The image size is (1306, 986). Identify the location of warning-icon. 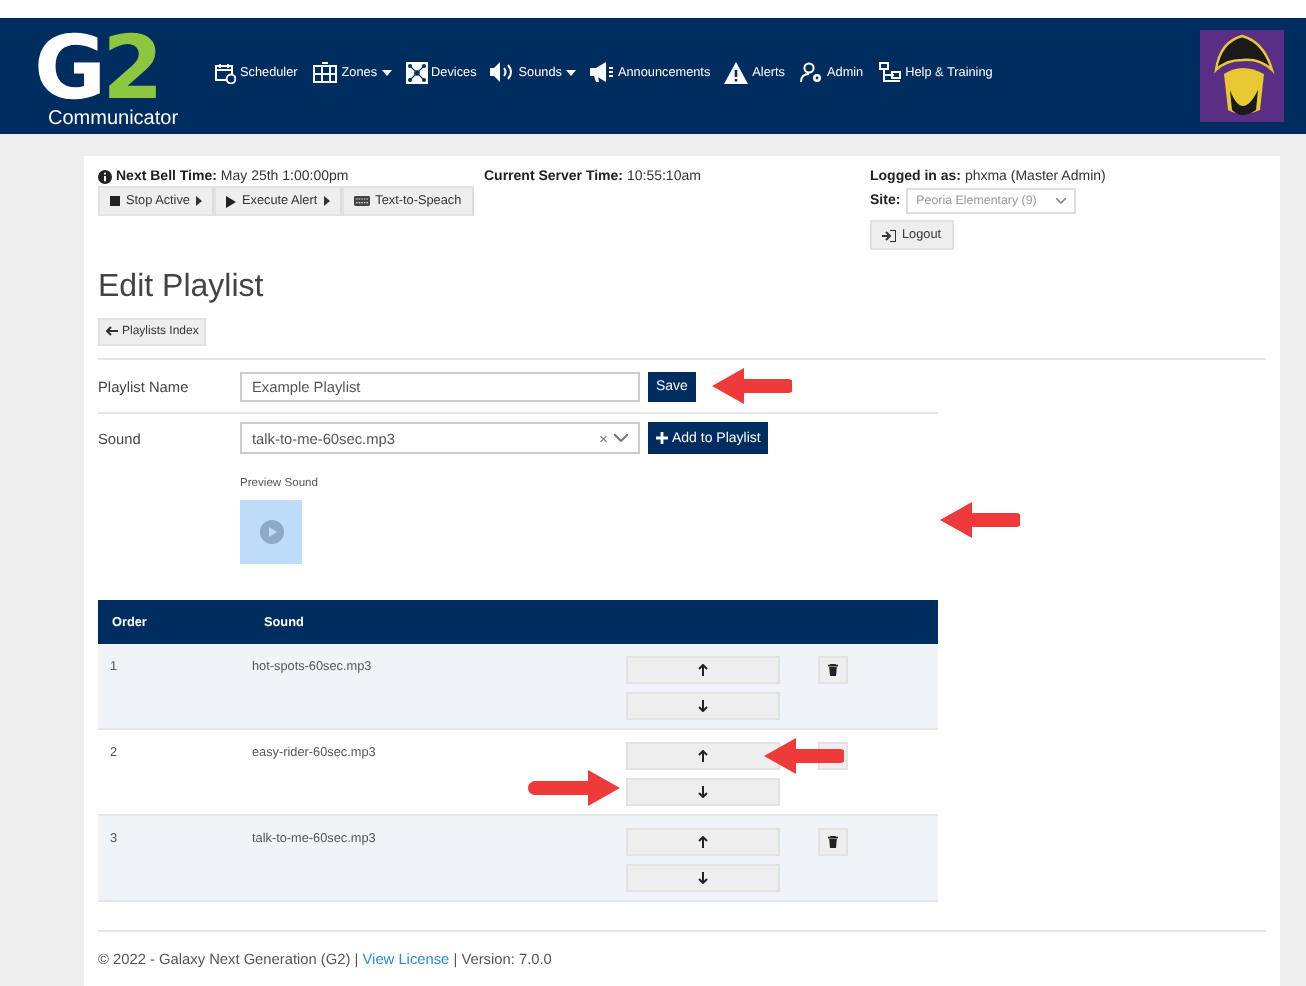
(736, 72).